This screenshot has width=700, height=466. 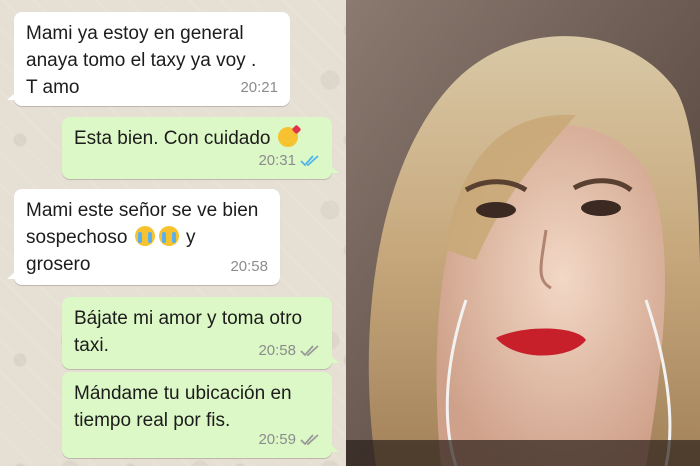 I want to click on message-meta: 20:59, so click(x=289, y=439).